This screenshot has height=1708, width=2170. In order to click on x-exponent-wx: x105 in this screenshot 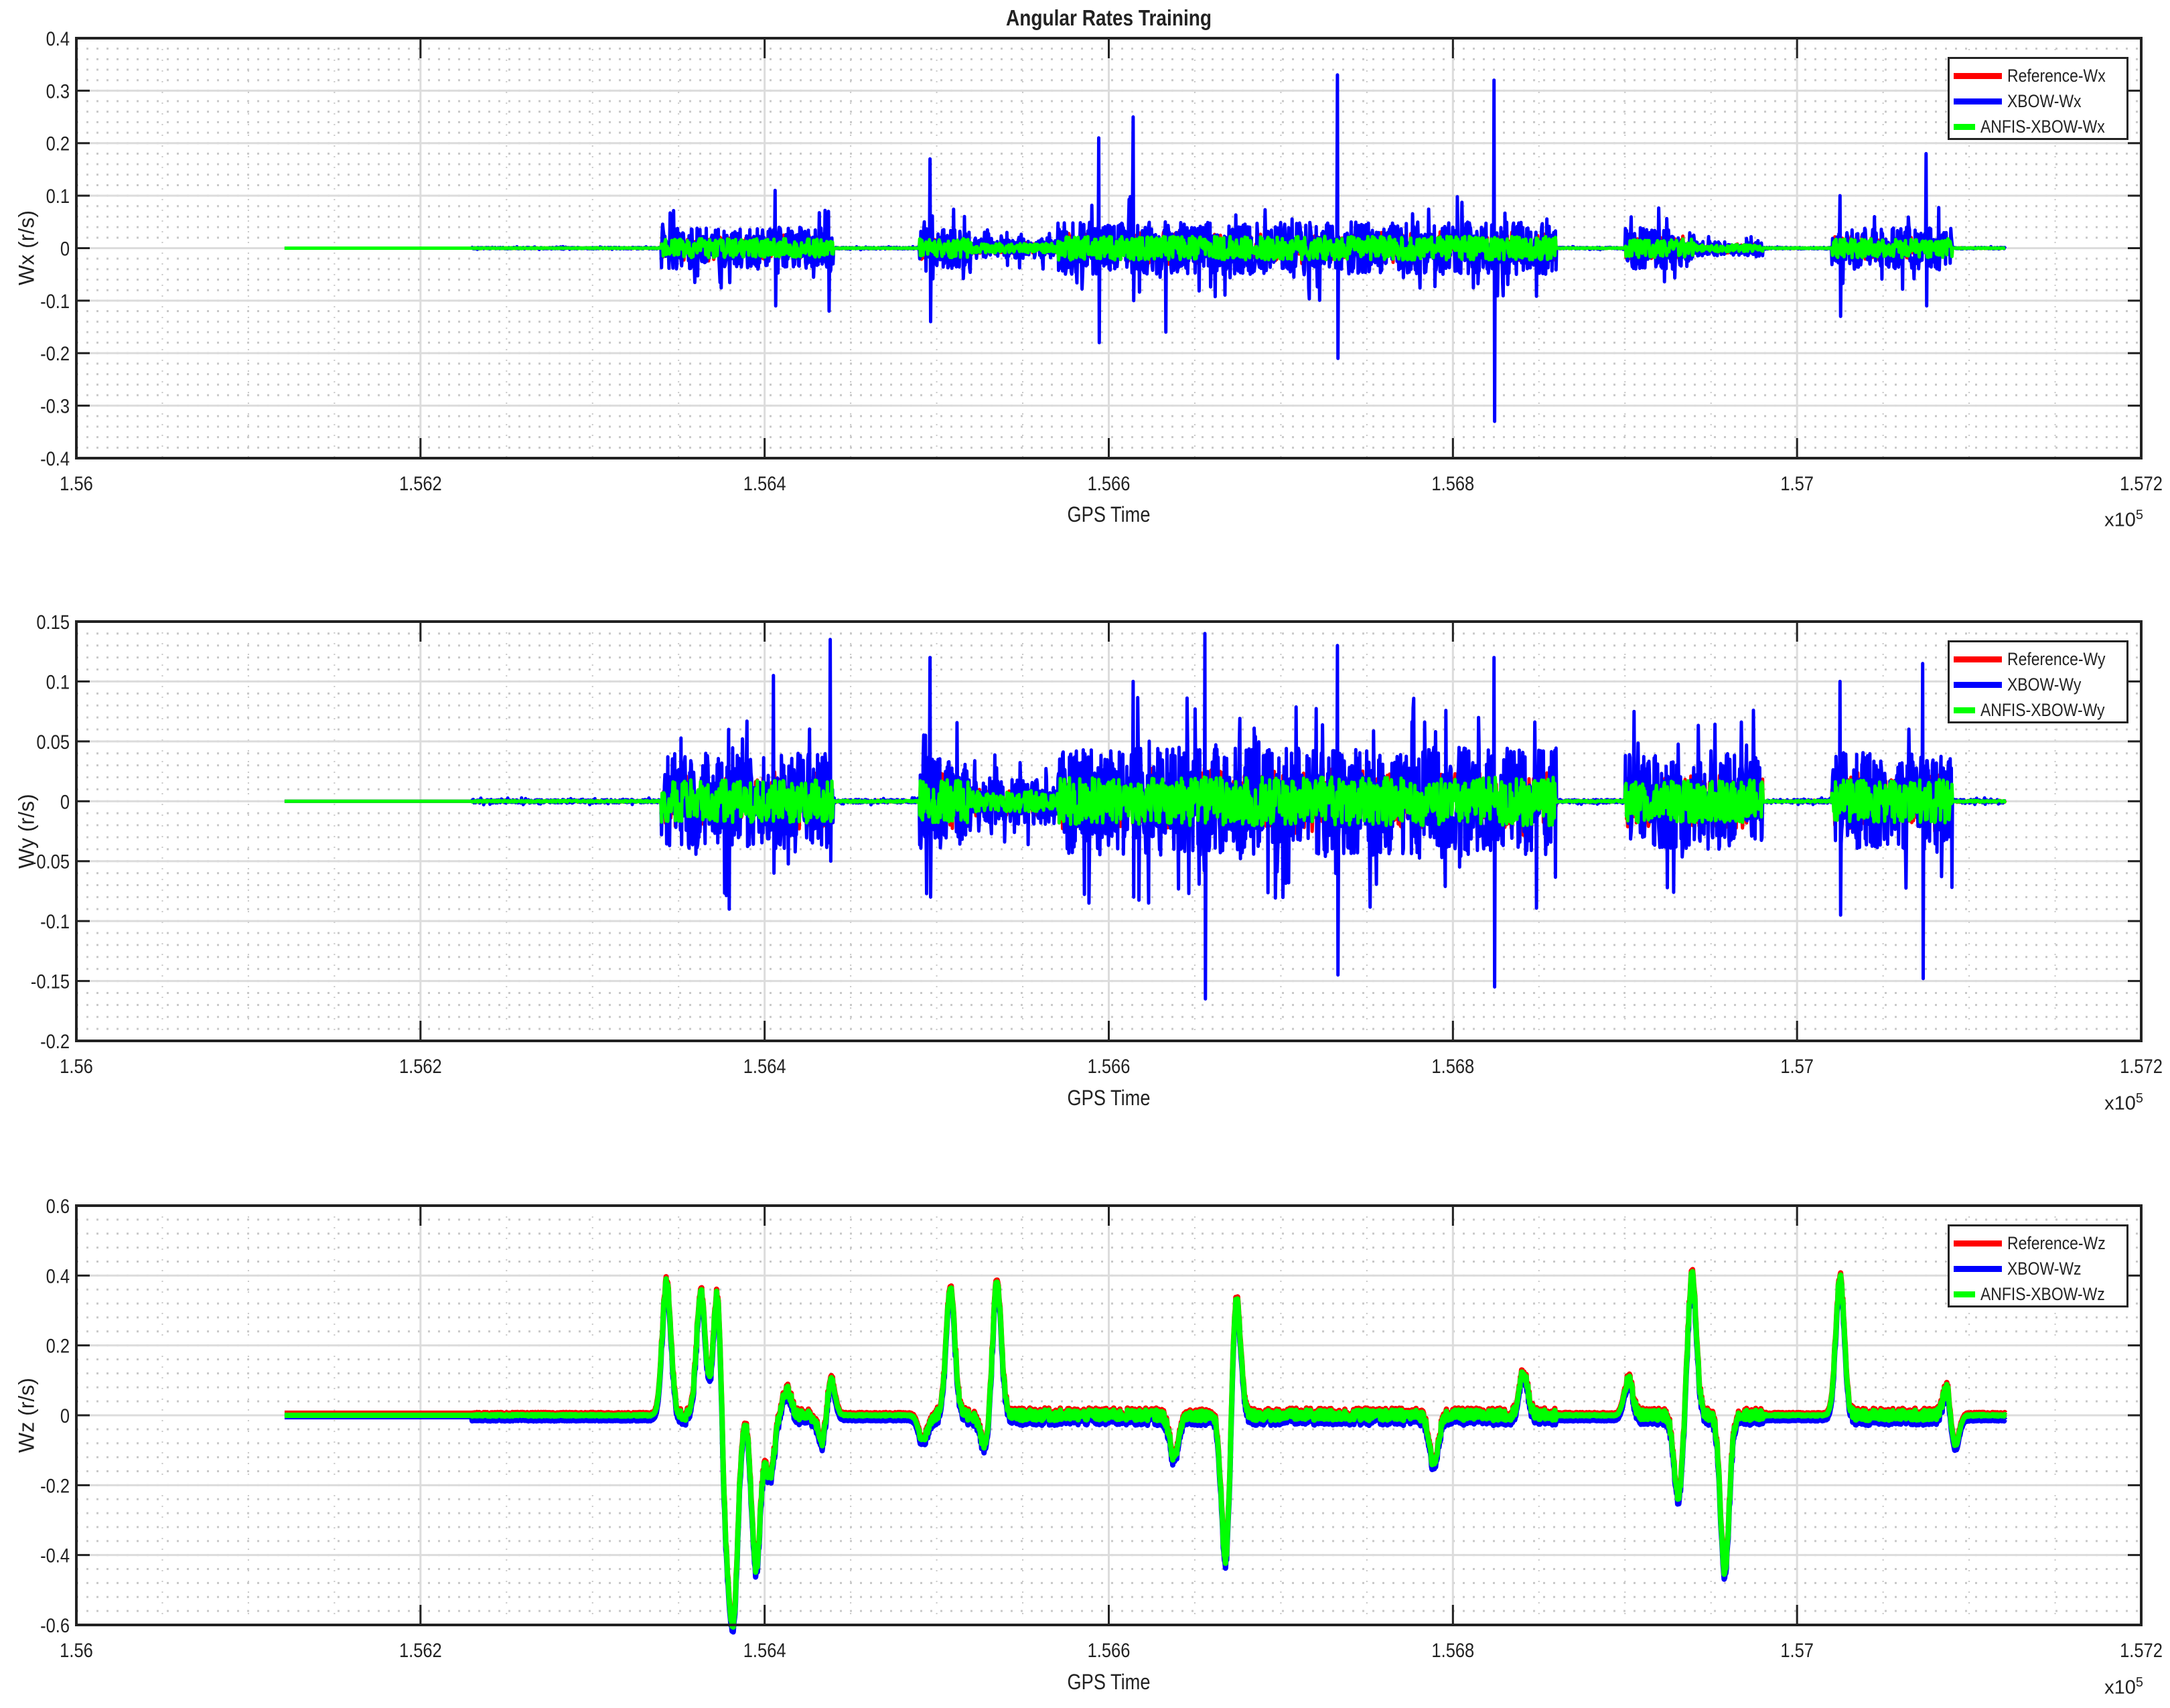, I will do `click(2123, 520)`.